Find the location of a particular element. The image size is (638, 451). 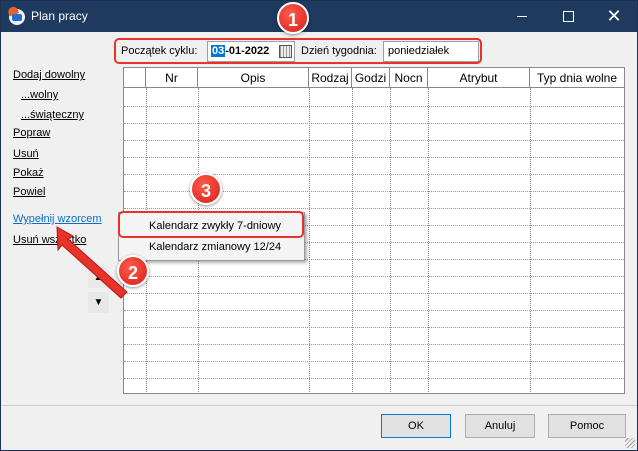

column-header-typ-dnia-wolne: Typ dnia wolne is located at coordinates (577, 78).